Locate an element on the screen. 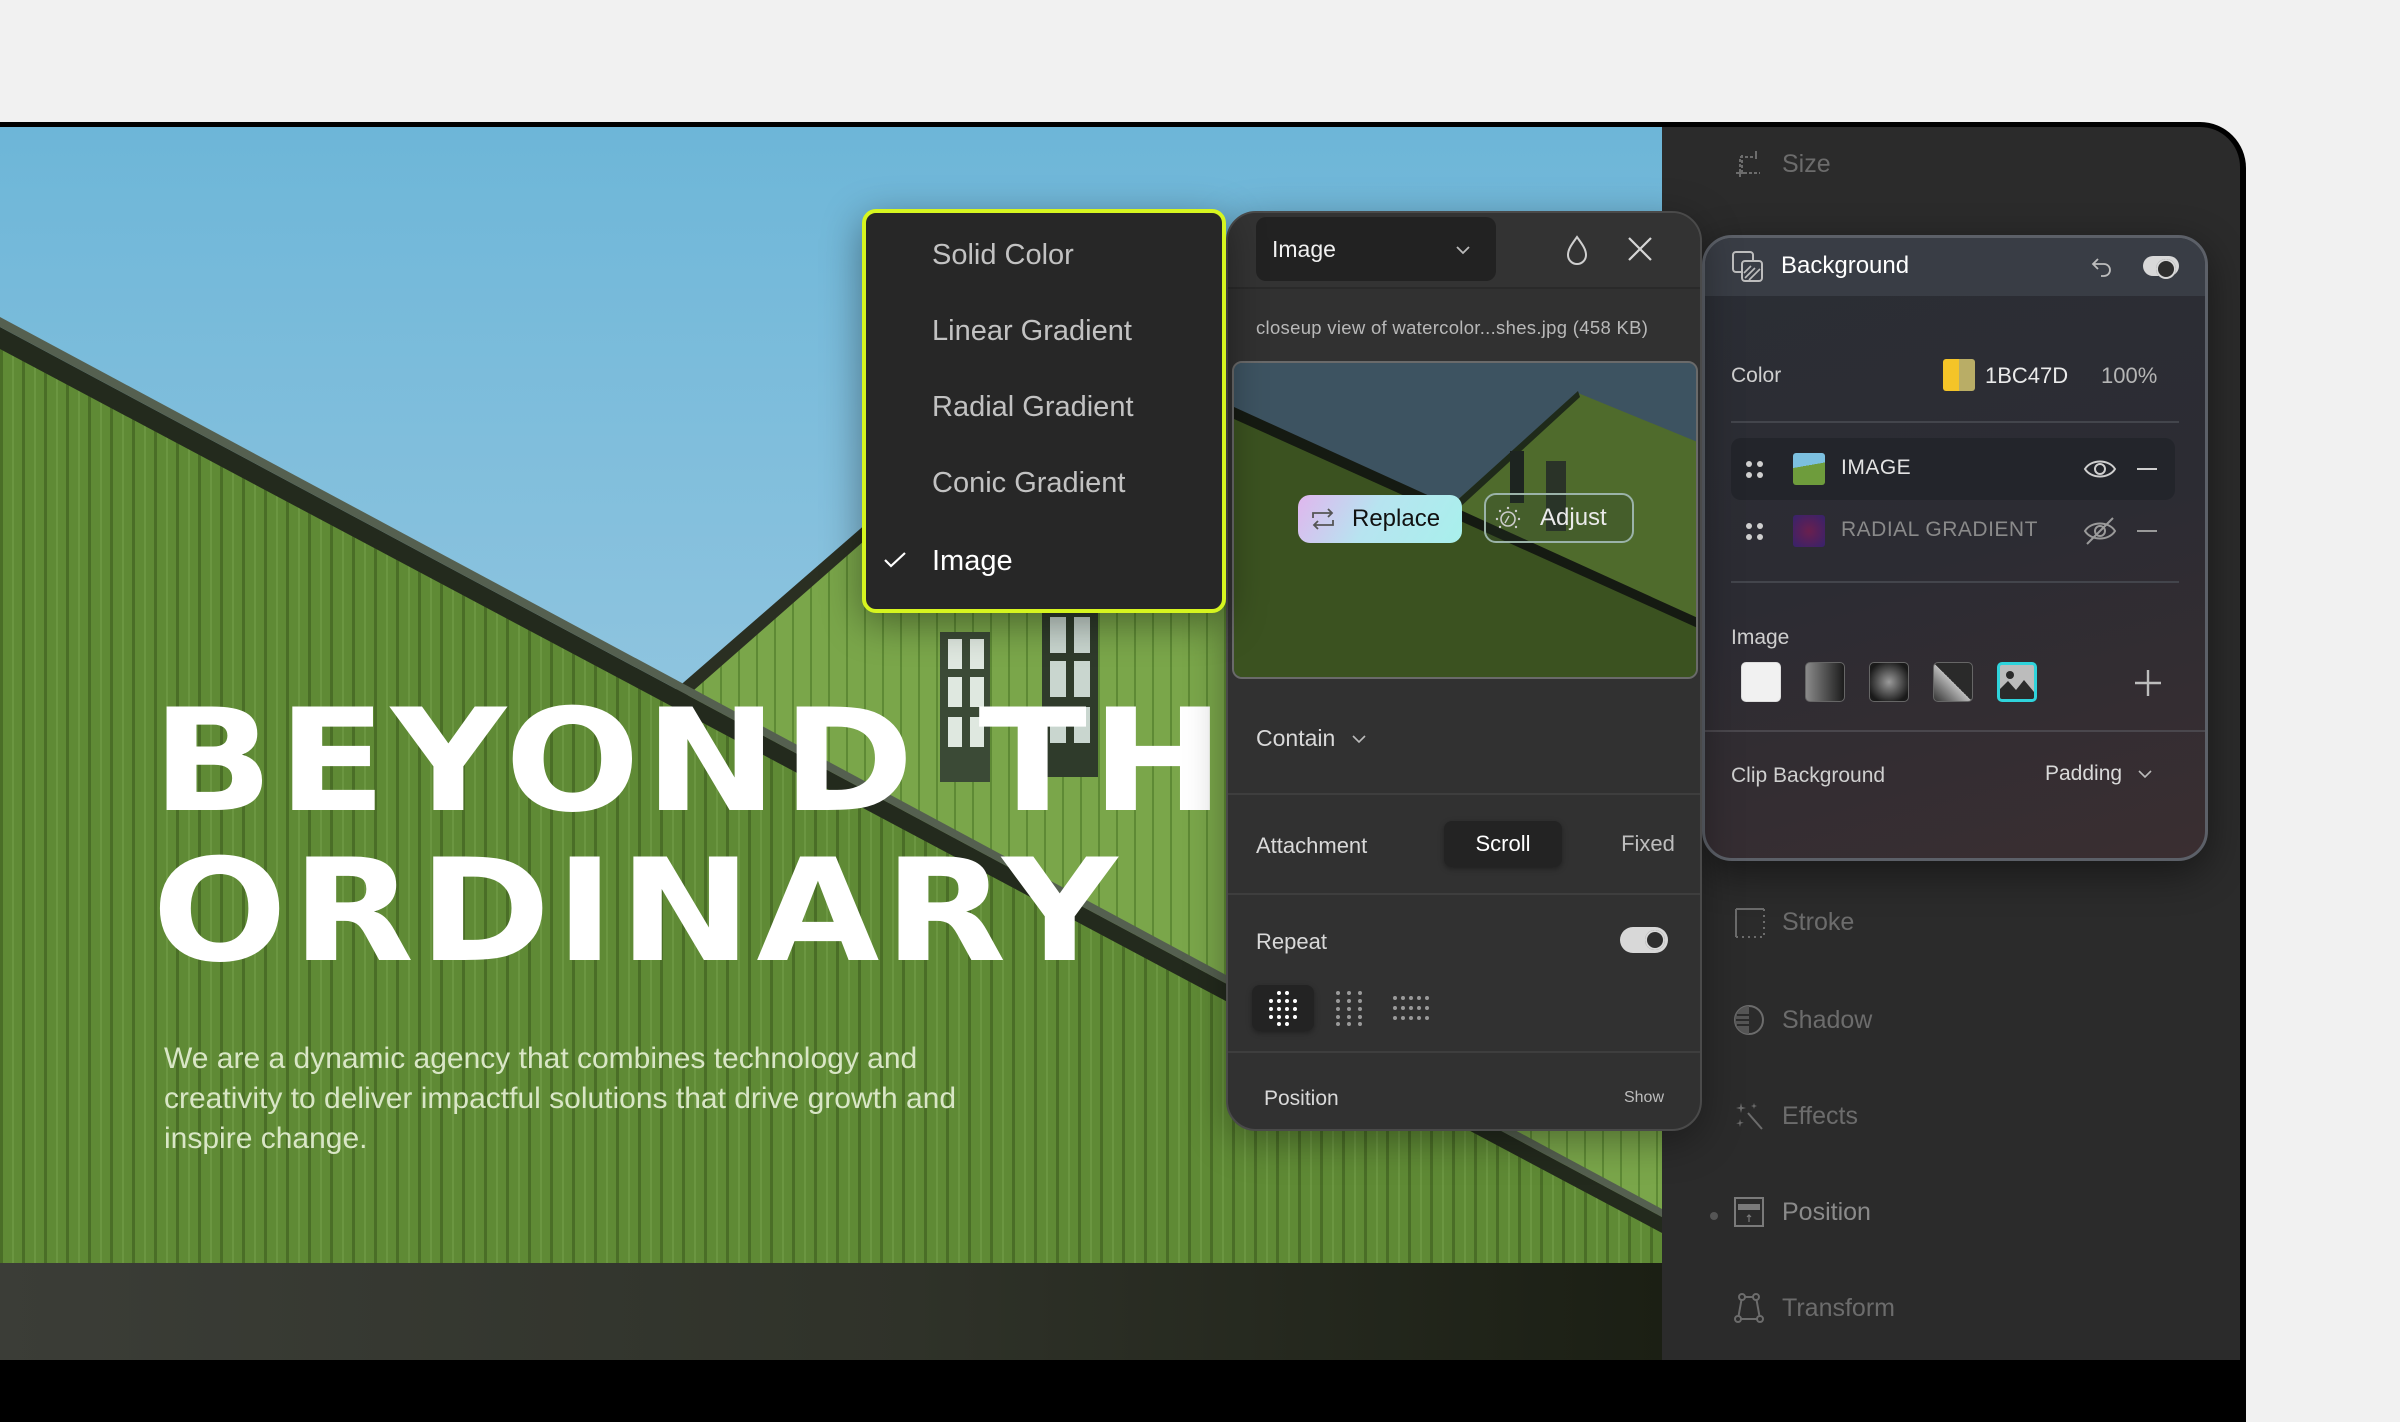  repeat-both-option is located at coordinates (1283, 1008).